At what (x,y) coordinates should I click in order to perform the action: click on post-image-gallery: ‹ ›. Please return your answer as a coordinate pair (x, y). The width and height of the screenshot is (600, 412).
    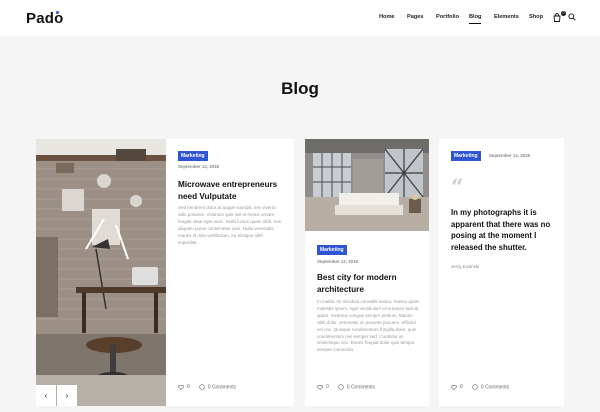
    Looking at the image, I should click on (101, 272).